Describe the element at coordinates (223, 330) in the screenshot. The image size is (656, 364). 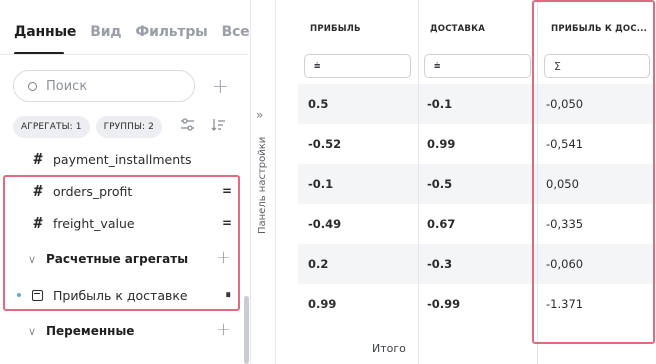
I see `add-variable-icon: +` at that location.